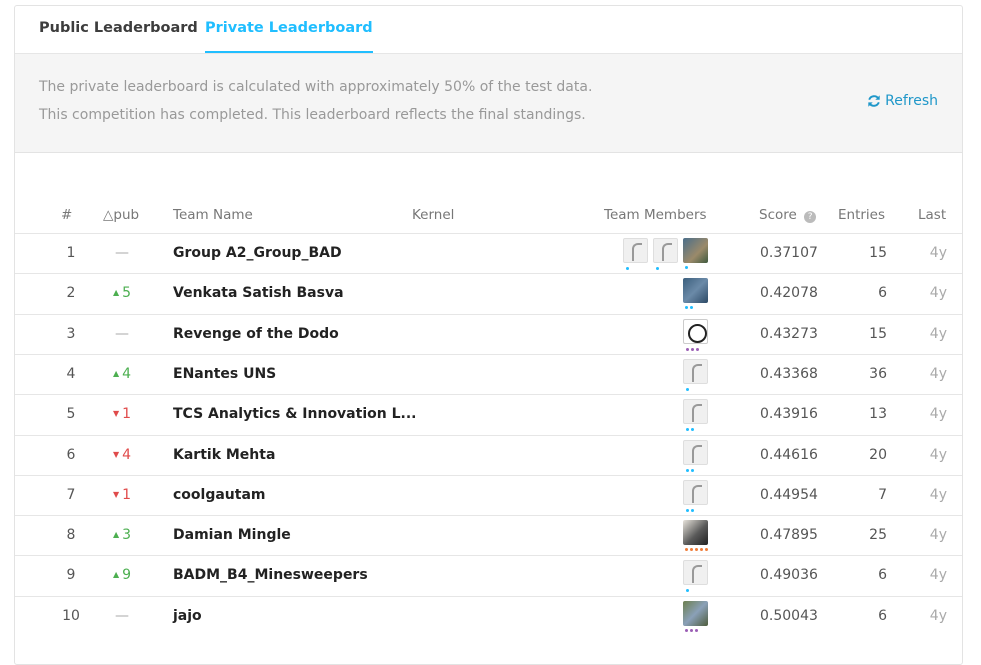  Describe the element at coordinates (789, 293) in the screenshot. I see `score-cell: 0.42078` at that location.